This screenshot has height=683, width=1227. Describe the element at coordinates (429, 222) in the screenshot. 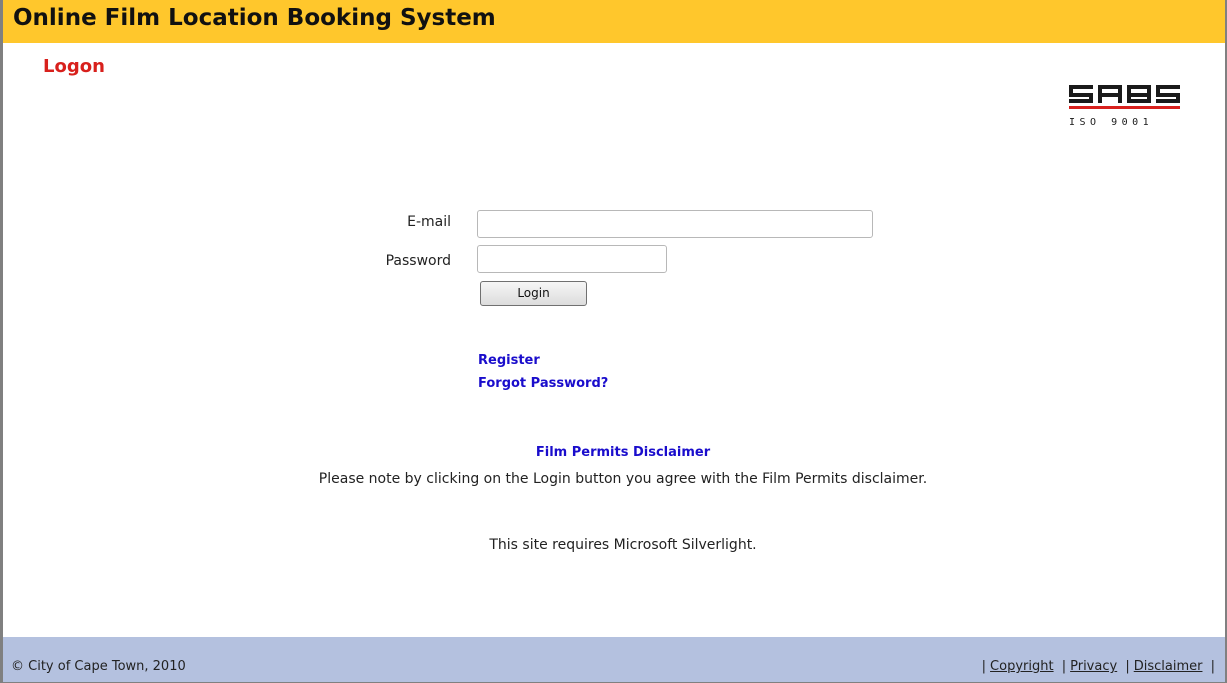

I see `email-label: E-mail` at that location.